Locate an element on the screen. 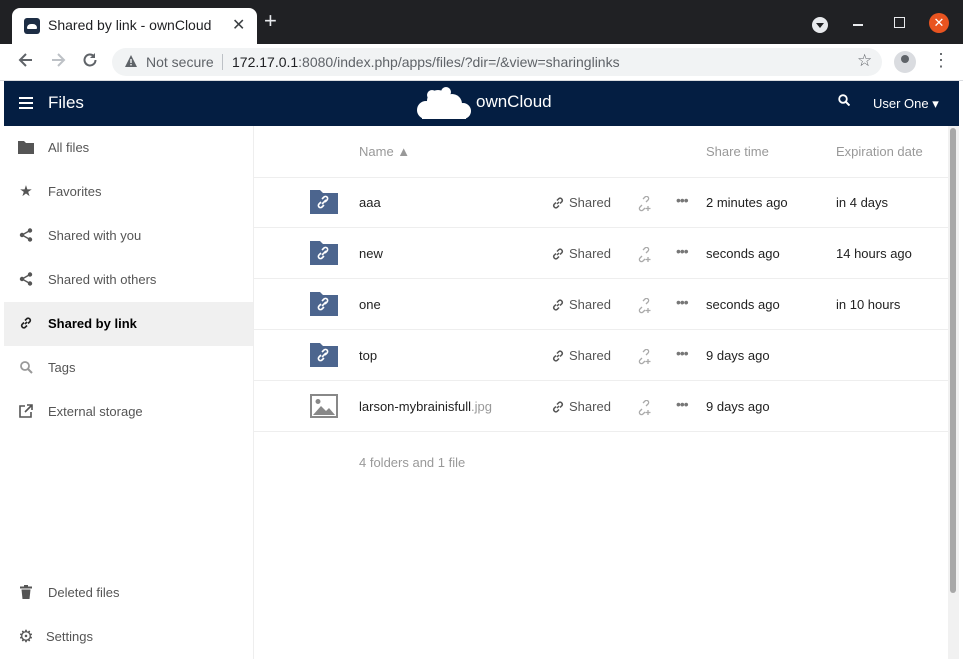 The height and width of the screenshot is (663, 963). file-name: larson-mybrainisfull.jpg is located at coordinates (425, 406).